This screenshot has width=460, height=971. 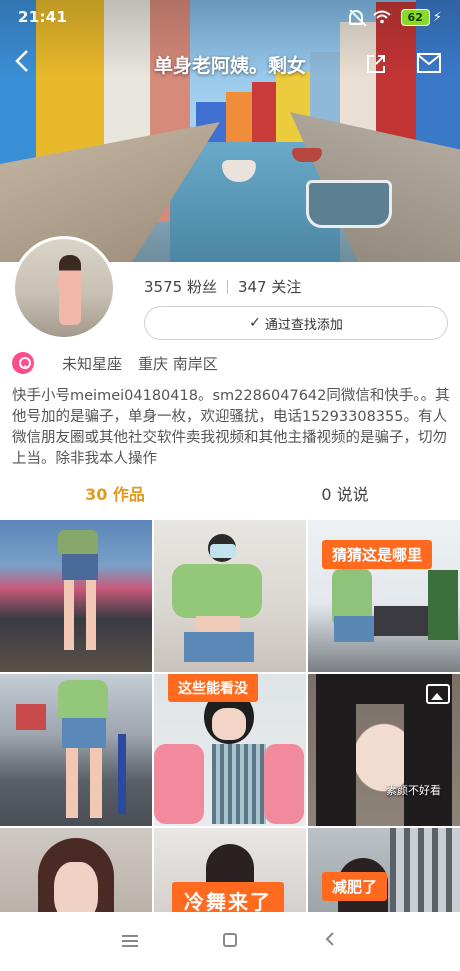 I want to click on page-title: 单身老阿姨。剩女, so click(x=229, y=65).